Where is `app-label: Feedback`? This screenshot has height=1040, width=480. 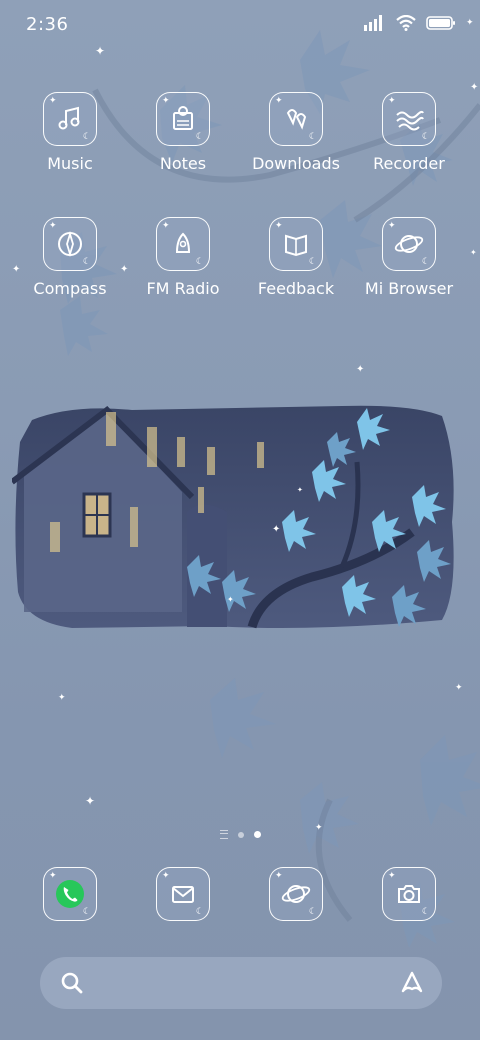
app-label: Feedback is located at coordinates (296, 288).